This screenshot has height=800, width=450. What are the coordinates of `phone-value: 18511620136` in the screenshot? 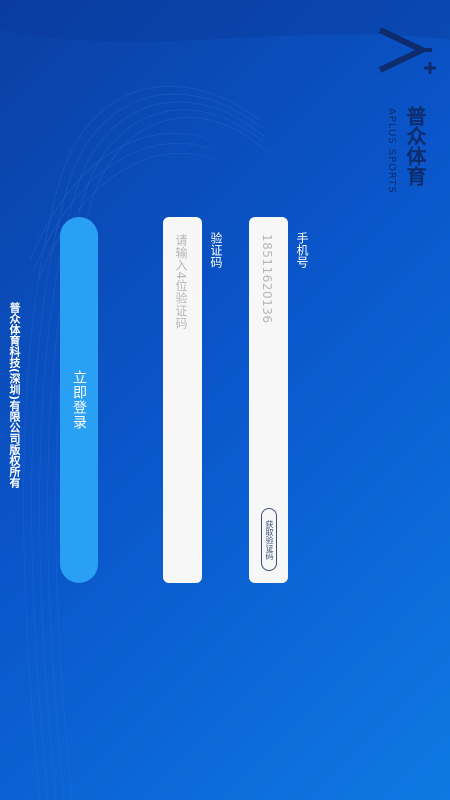 It's located at (267, 279).